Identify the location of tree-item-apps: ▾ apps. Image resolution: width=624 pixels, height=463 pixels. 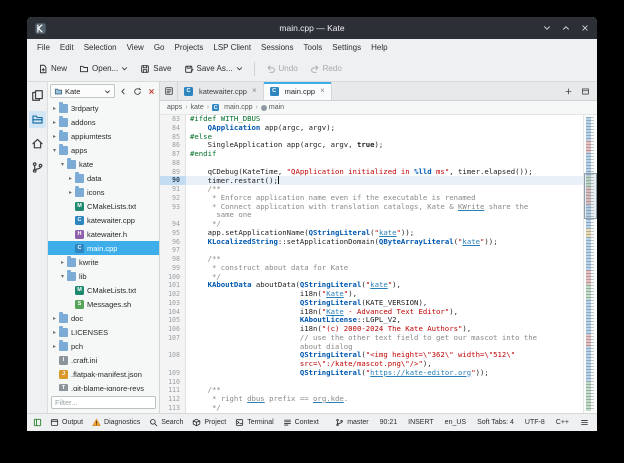
(103, 150).